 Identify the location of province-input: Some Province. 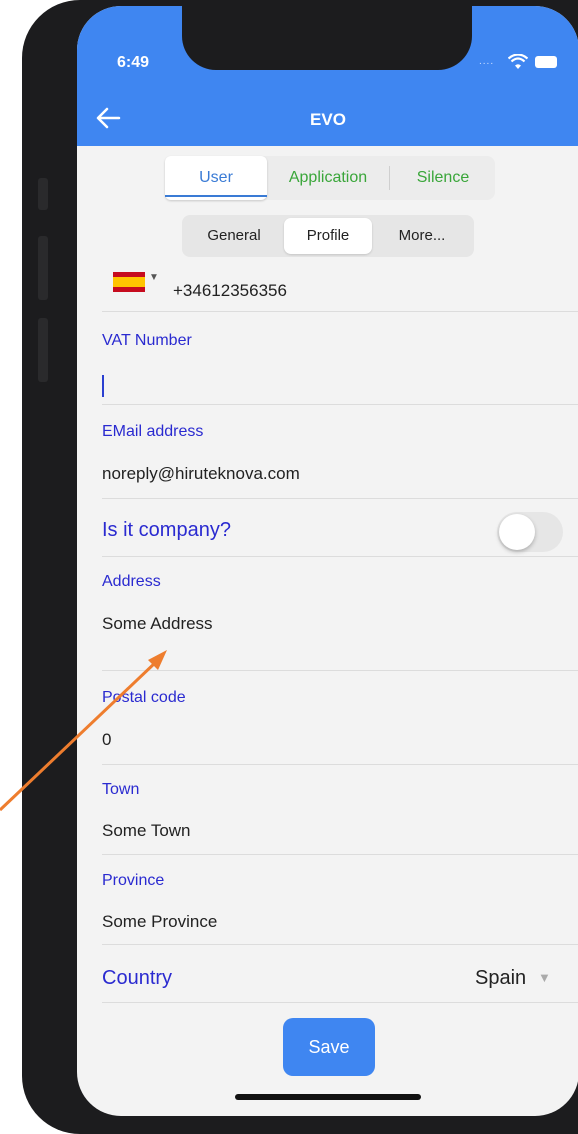
(159, 922).